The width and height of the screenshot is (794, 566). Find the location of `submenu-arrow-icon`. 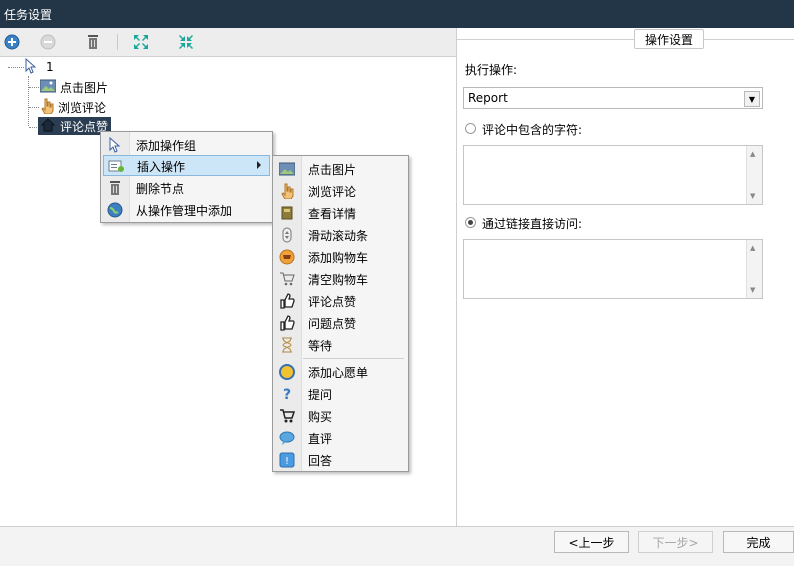

submenu-arrow-icon is located at coordinates (259, 165).